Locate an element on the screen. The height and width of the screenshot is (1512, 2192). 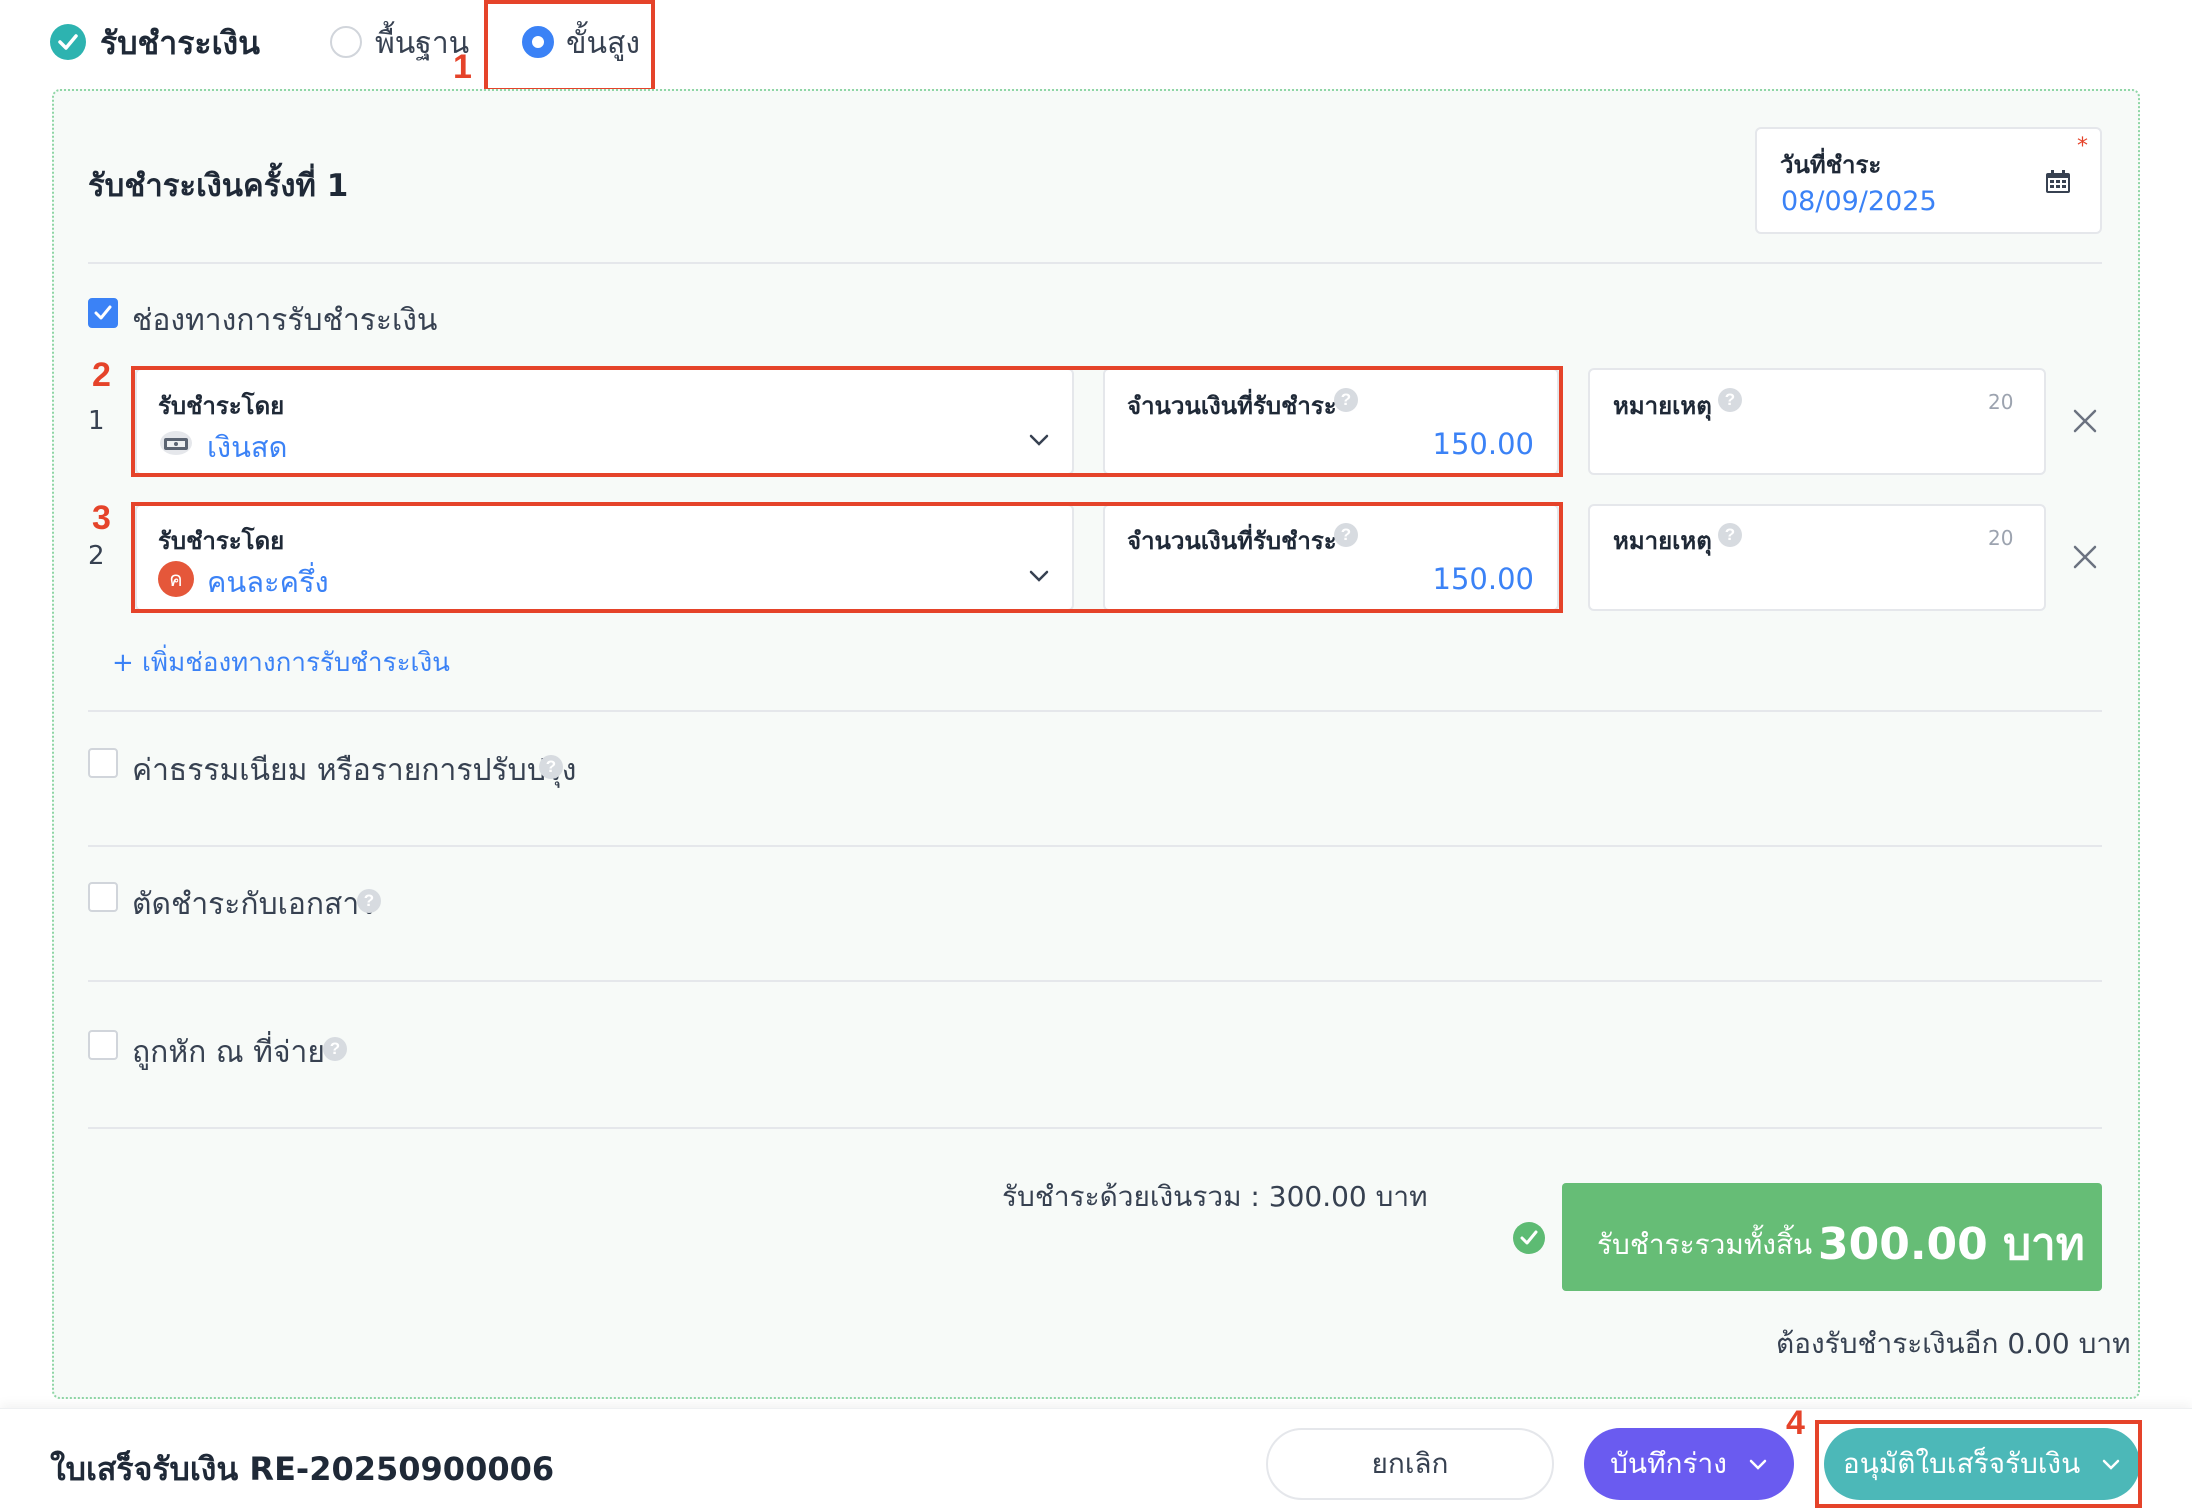
add-payment-channel-link: + เพิ่มช่องทางการรับชำระเงิน is located at coordinates (281, 662).